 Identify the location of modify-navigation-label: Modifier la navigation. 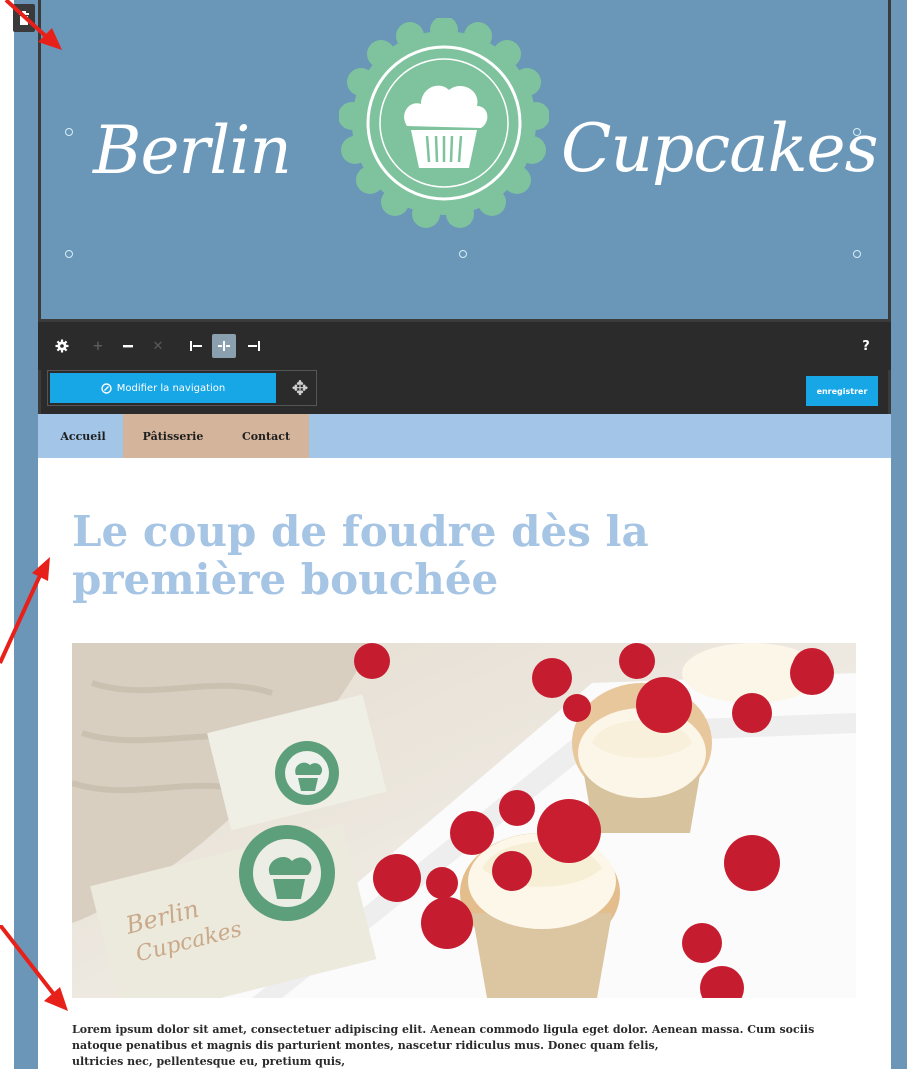
(171, 388).